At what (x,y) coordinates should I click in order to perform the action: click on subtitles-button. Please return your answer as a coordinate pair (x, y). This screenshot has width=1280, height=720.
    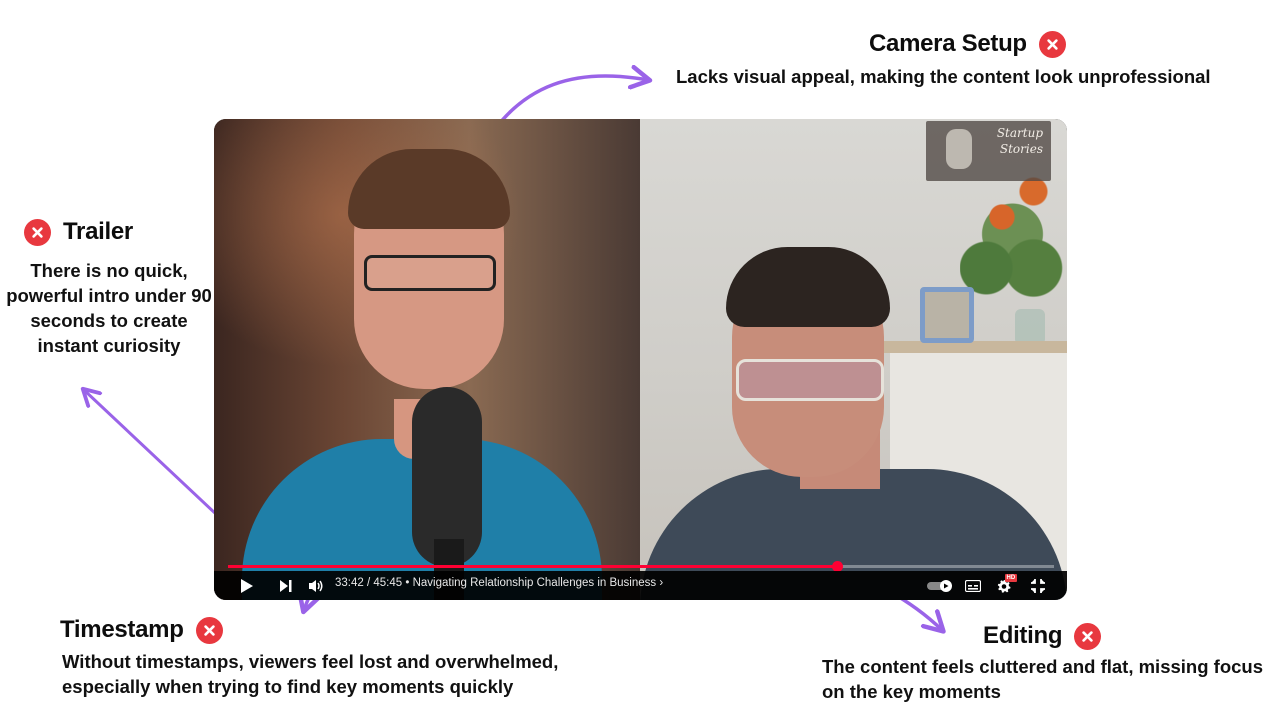
    Looking at the image, I should click on (973, 585).